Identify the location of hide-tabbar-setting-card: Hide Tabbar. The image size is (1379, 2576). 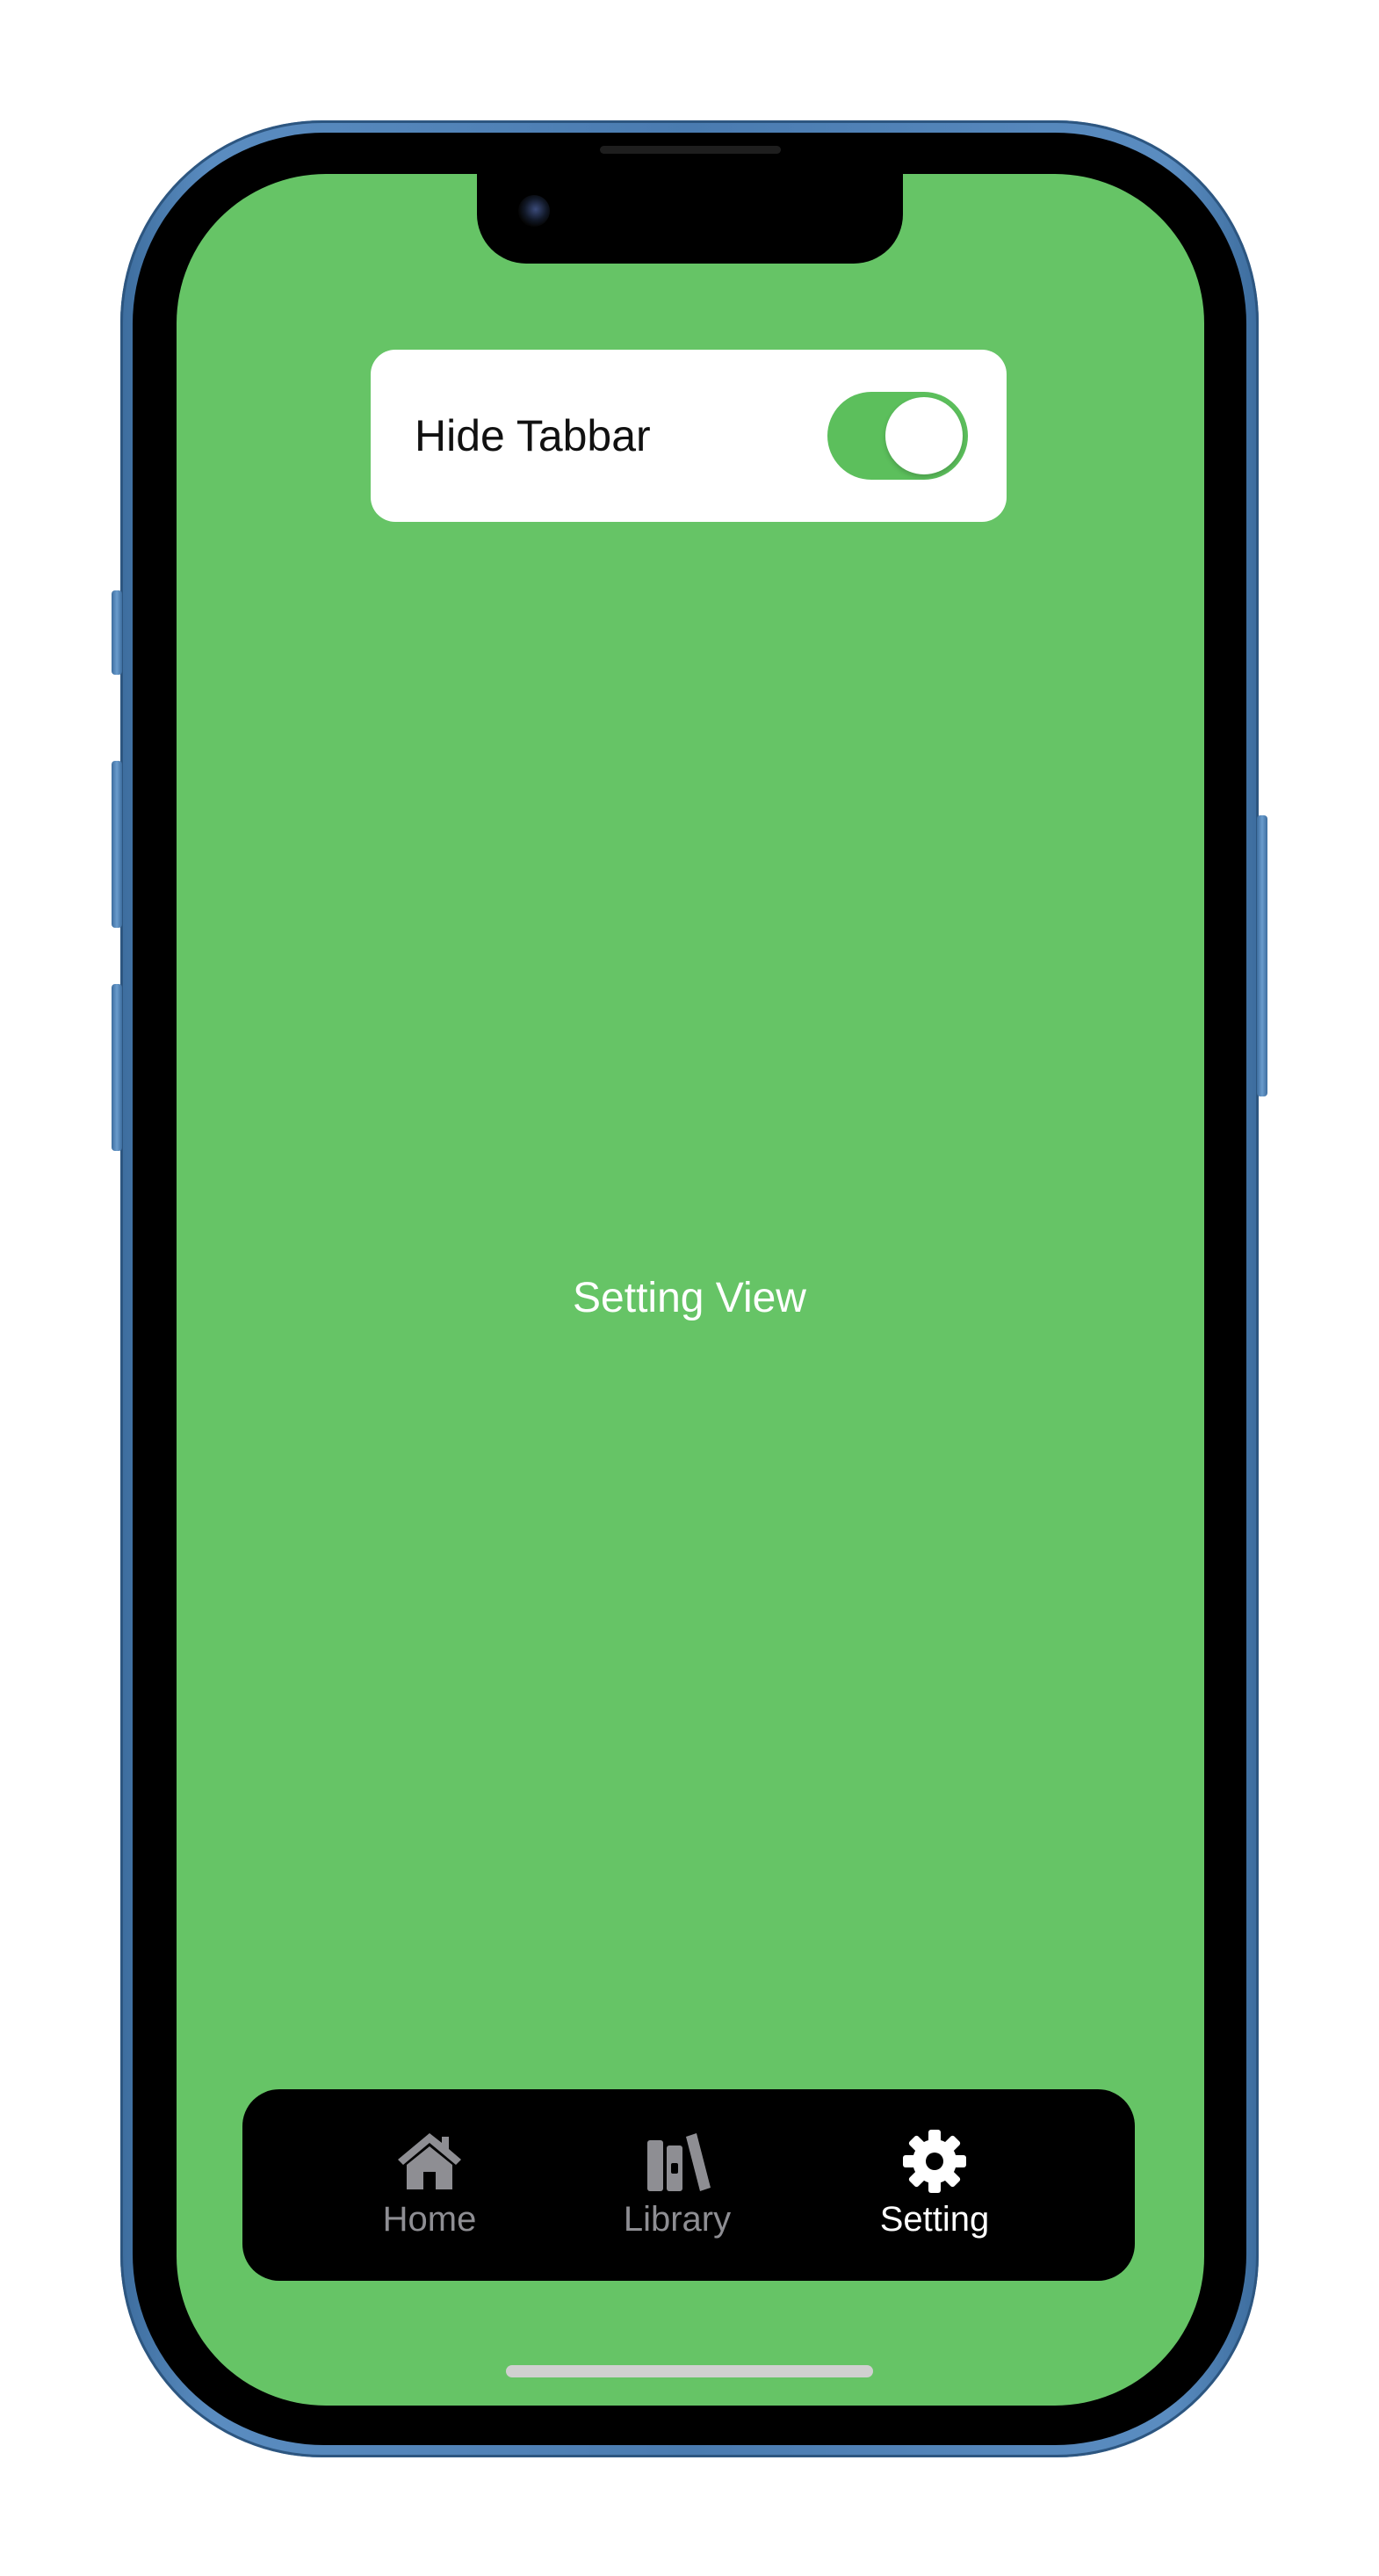
(689, 436).